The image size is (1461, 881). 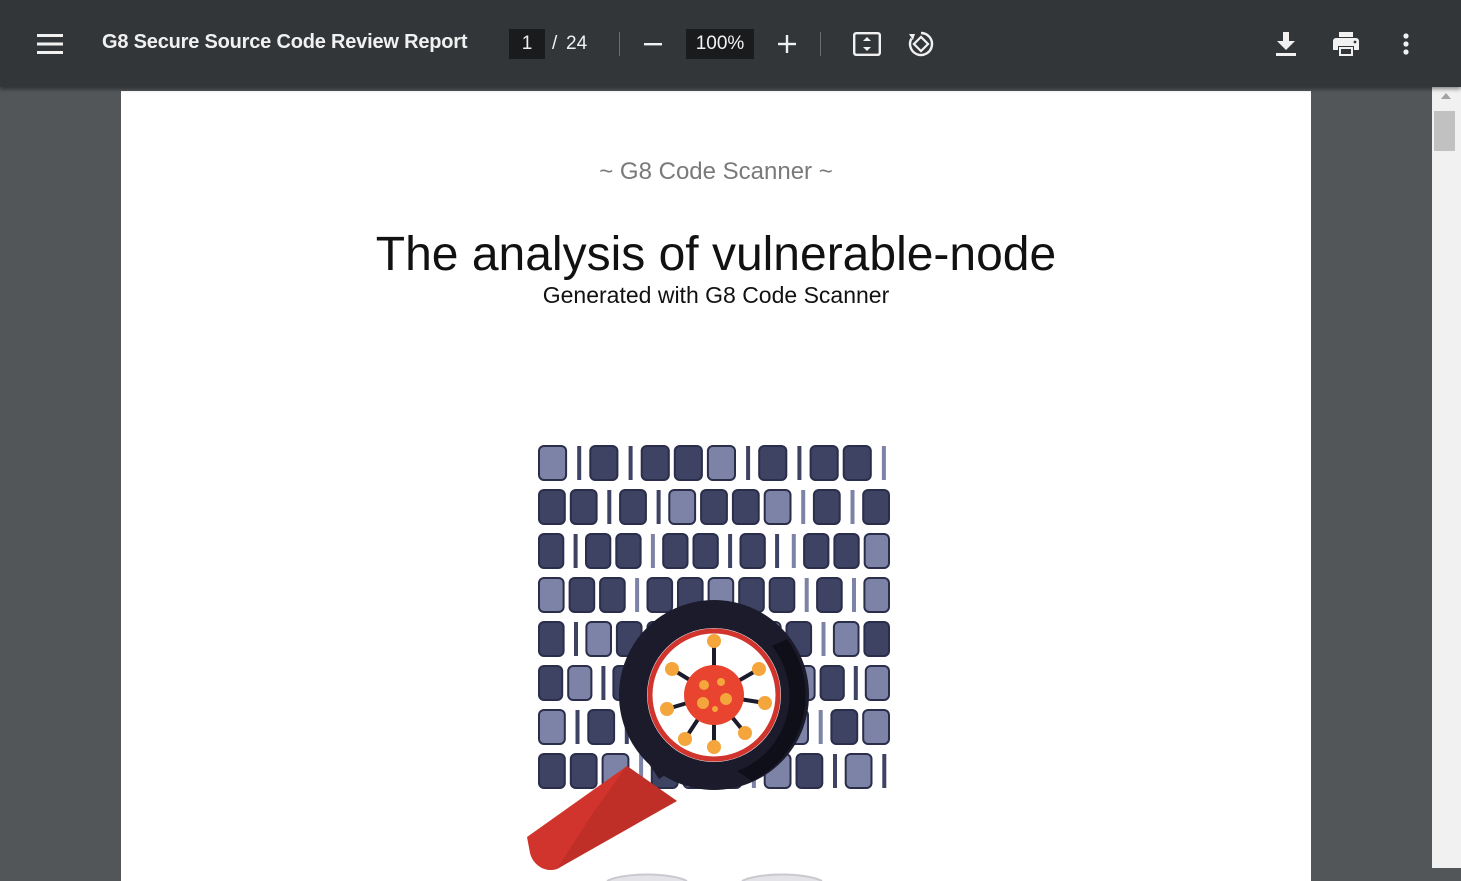 I want to click on download-button, so click(x=1286, y=44).